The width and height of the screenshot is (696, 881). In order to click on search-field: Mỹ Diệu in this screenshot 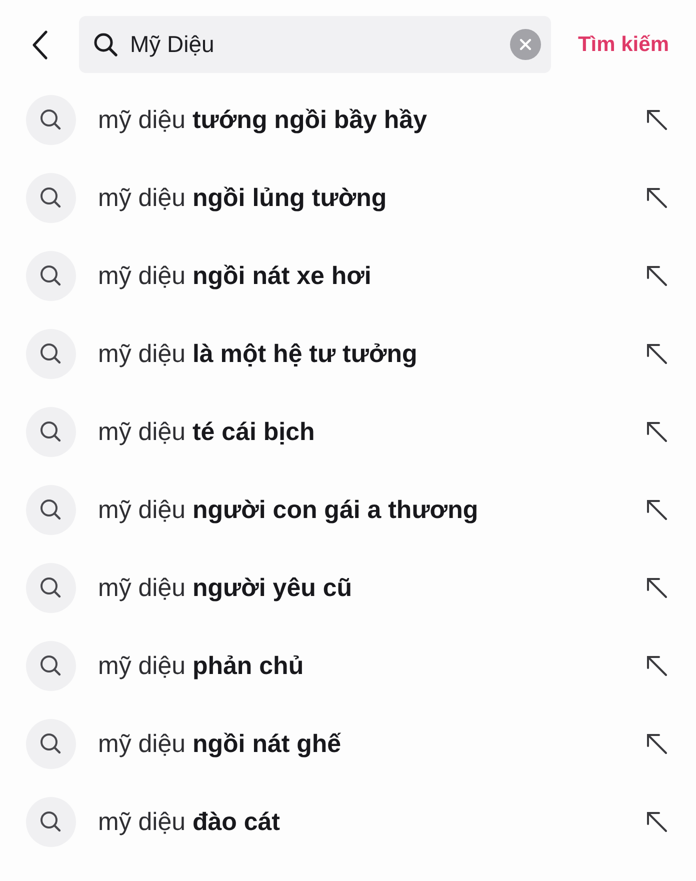, I will do `click(315, 44)`.